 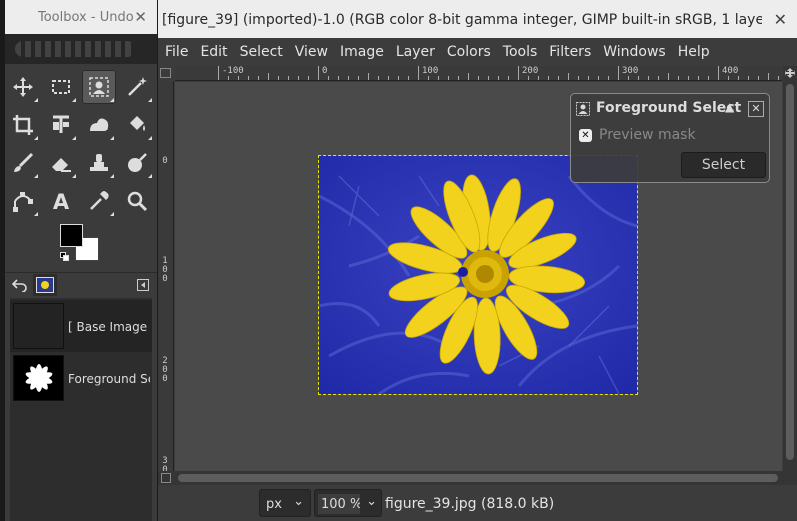 I want to click on foreground-select-tool-button, so click(x=99, y=87).